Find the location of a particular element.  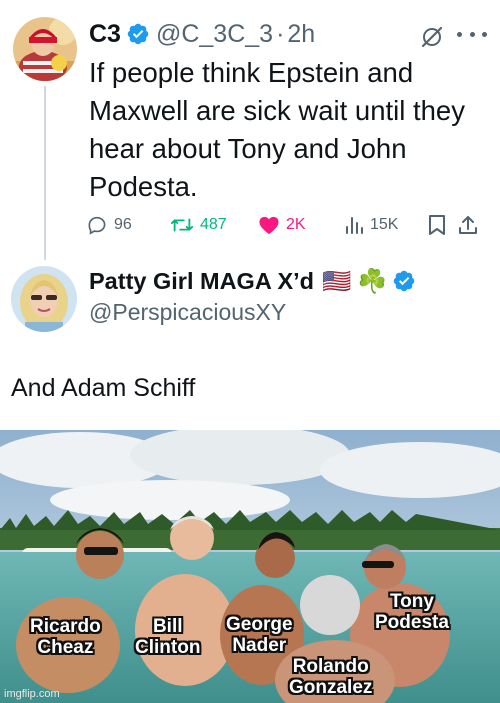

user-handle: @C_3C_3 is located at coordinates (214, 34).